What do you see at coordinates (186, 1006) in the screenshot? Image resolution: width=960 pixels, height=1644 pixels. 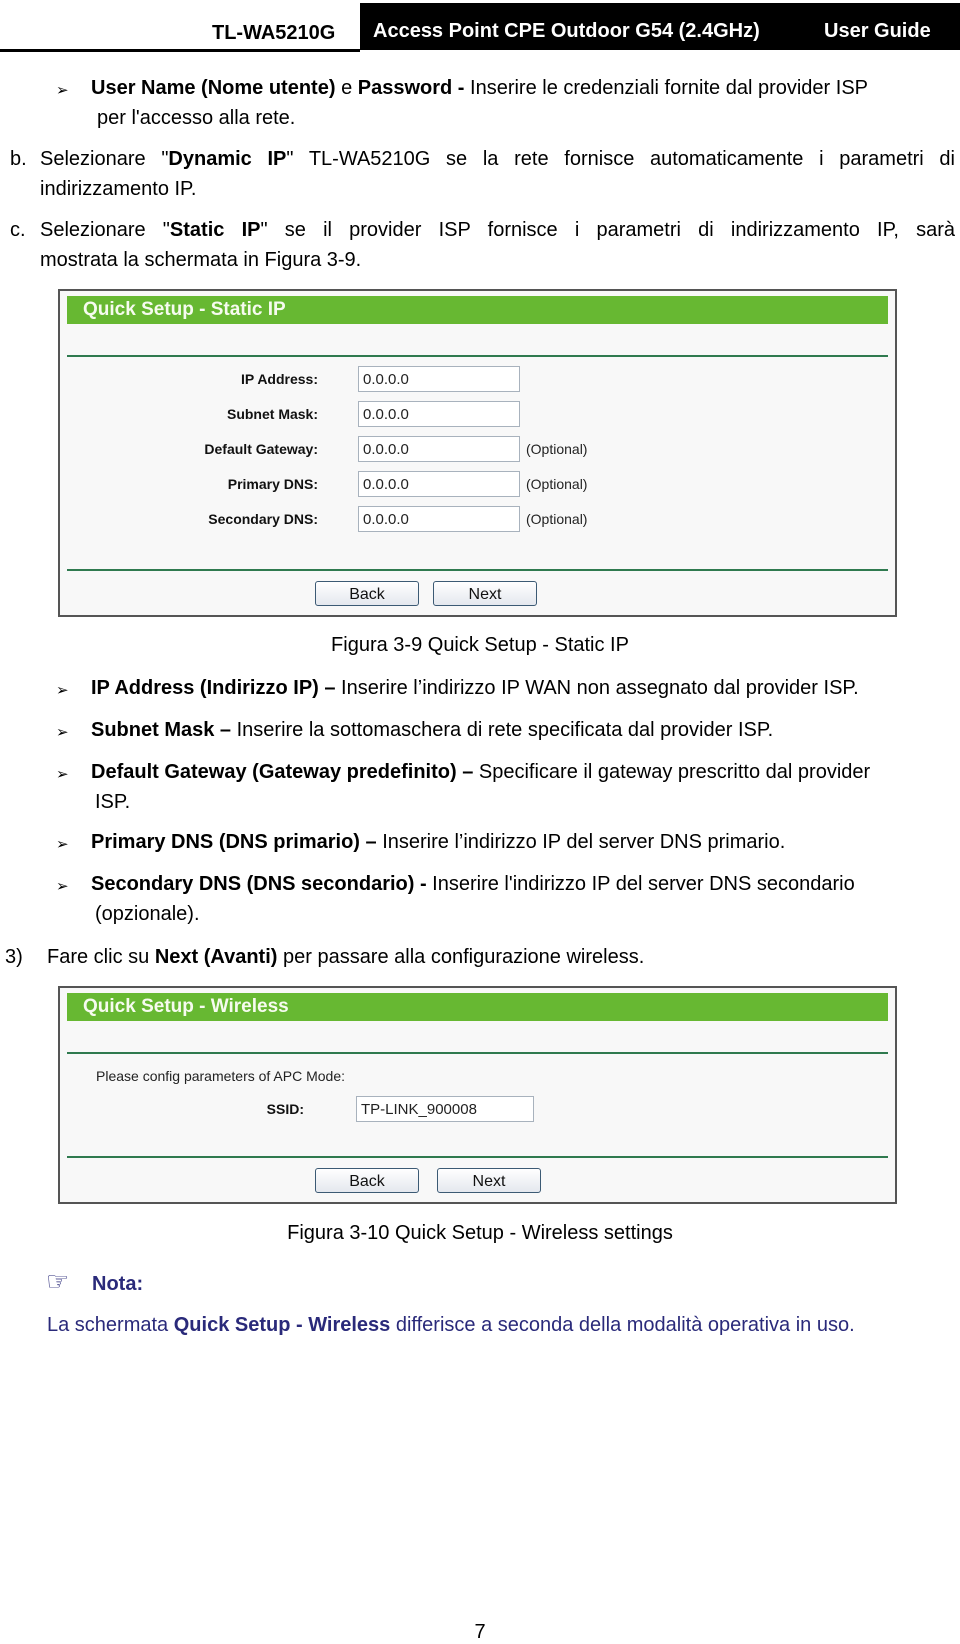 I see `panel-title: Quick Setup - Wireless` at bounding box center [186, 1006].